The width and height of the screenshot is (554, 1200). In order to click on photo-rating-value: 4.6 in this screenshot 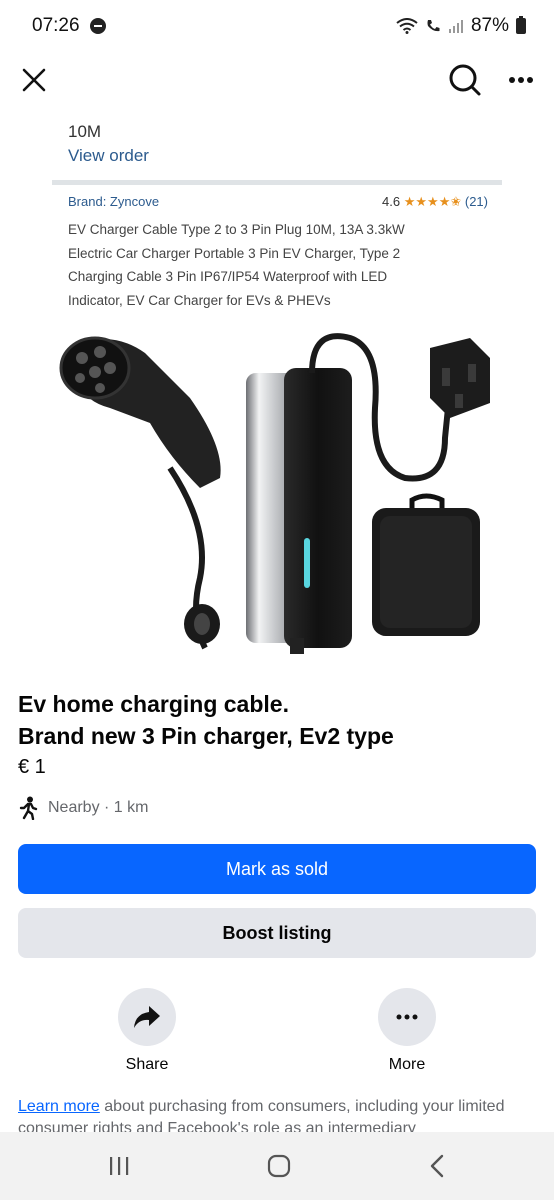, I will do `click(391, 201)`.